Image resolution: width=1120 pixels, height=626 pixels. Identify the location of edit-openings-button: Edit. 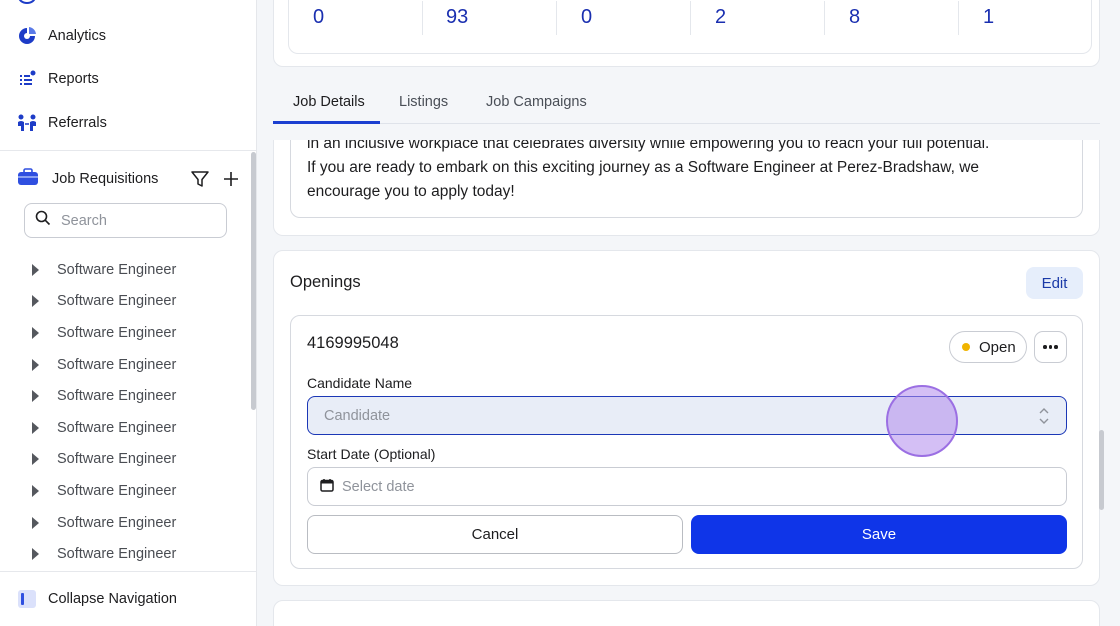
(1054, 283).